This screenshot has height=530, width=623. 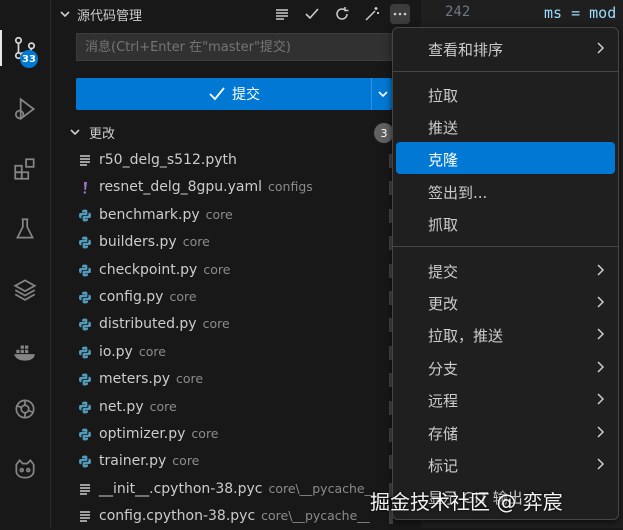 What do you see at coordinates (148, 297) in the screenshot?
I see `file-name: config.py core` at bounding box center [148, 297].